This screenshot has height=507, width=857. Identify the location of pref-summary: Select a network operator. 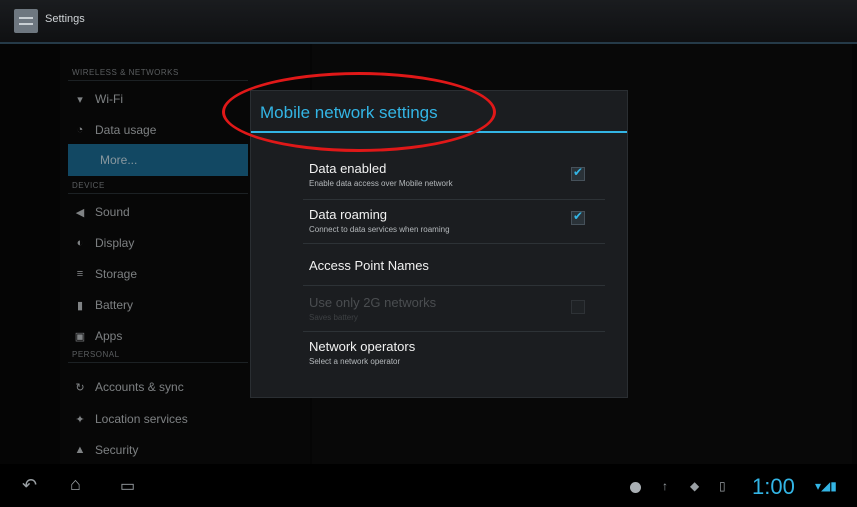
(355, 361).